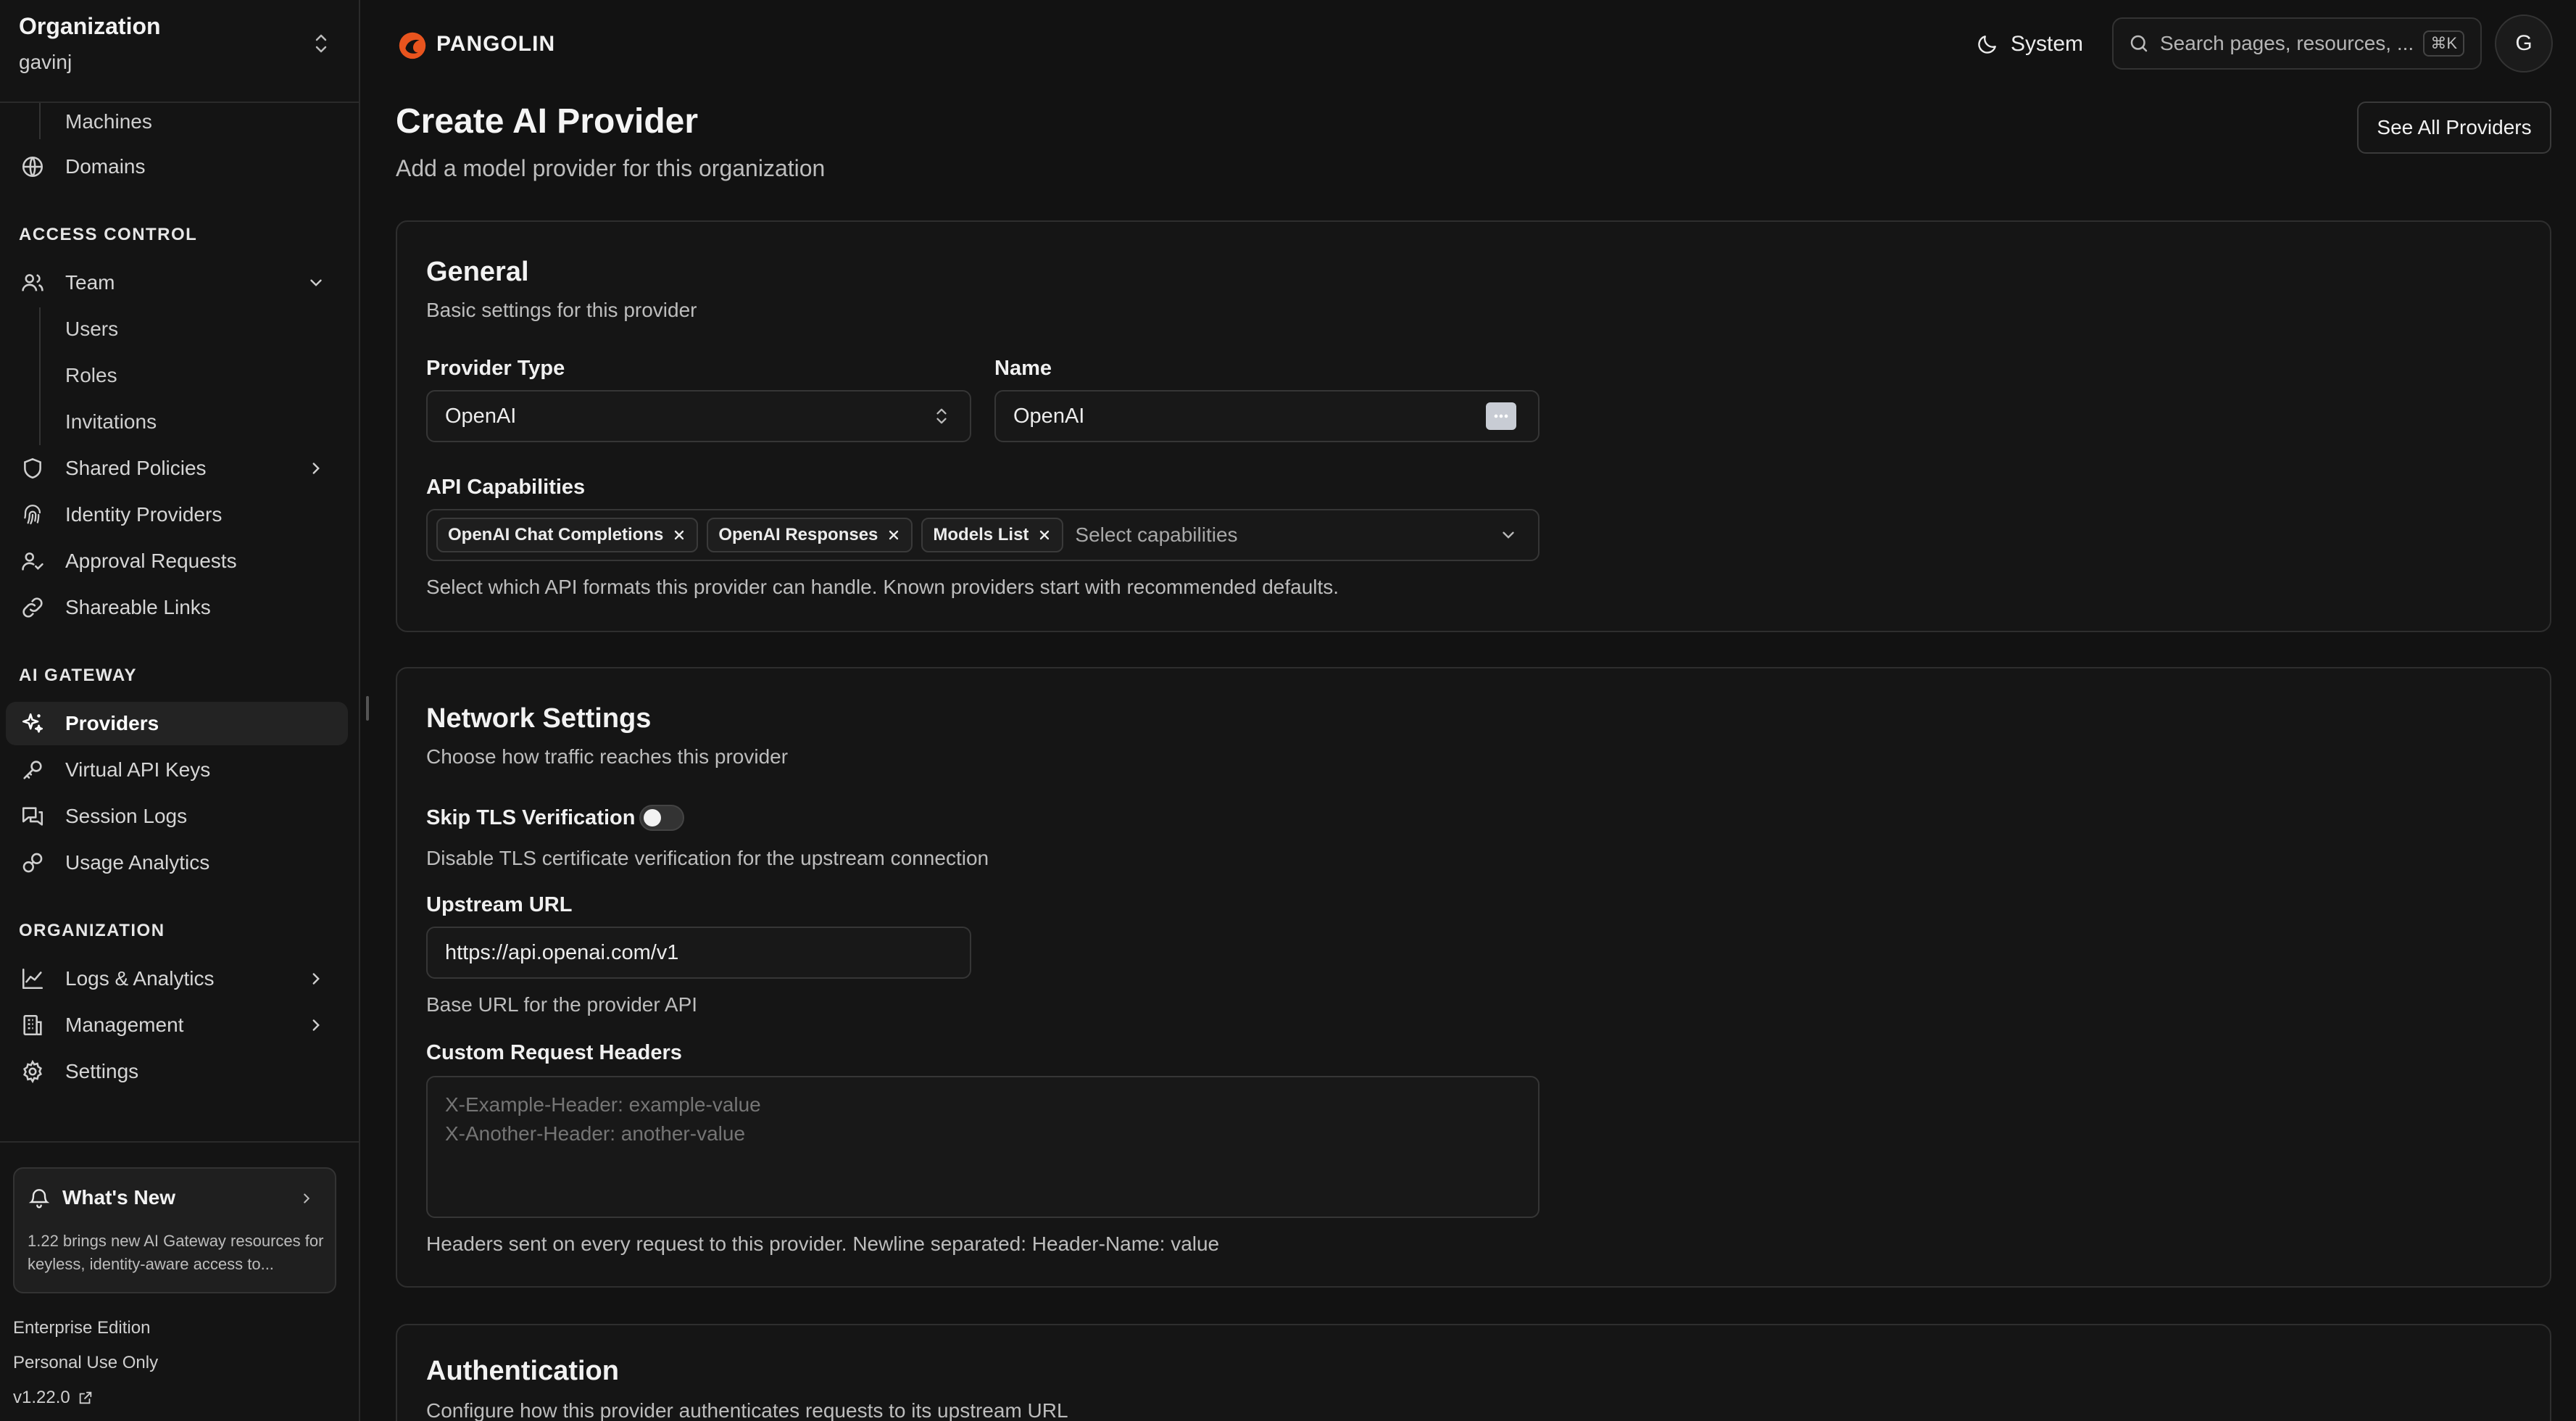 The image size is (2576, 1421). I want to click on theme-toggle-button: System, so click(2029, 44).